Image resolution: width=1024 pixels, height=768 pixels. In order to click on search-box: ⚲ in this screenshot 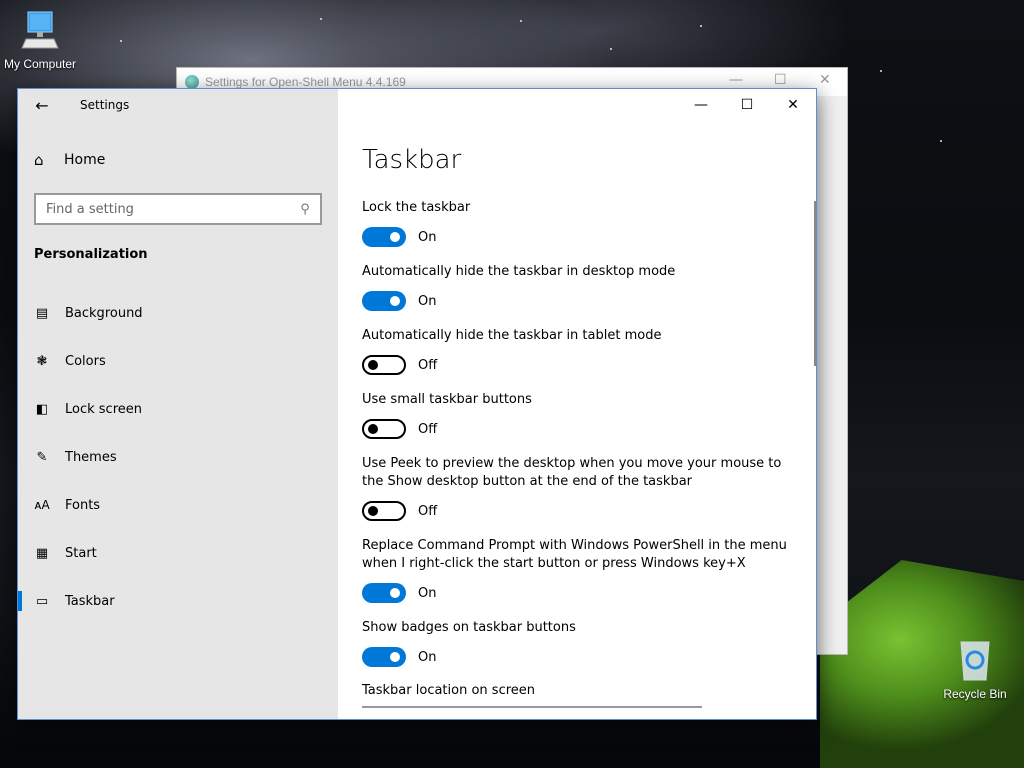, I will do `click(178, 209)`.